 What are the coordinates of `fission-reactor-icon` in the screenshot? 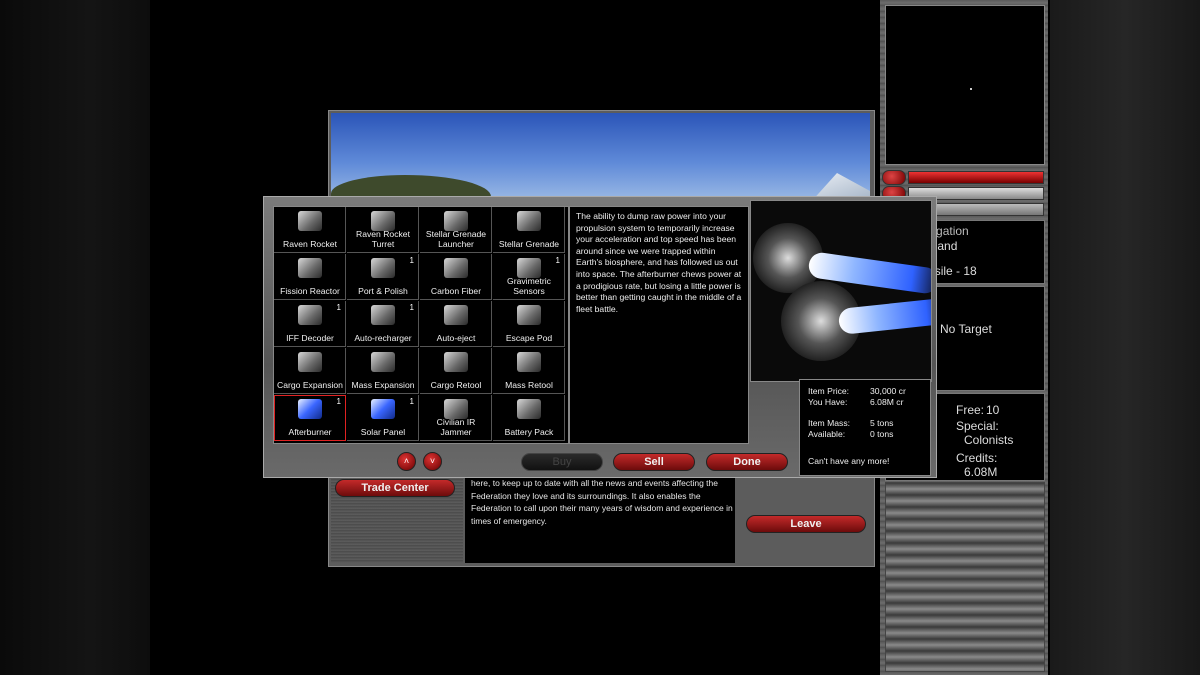 It's located at (310, 268).